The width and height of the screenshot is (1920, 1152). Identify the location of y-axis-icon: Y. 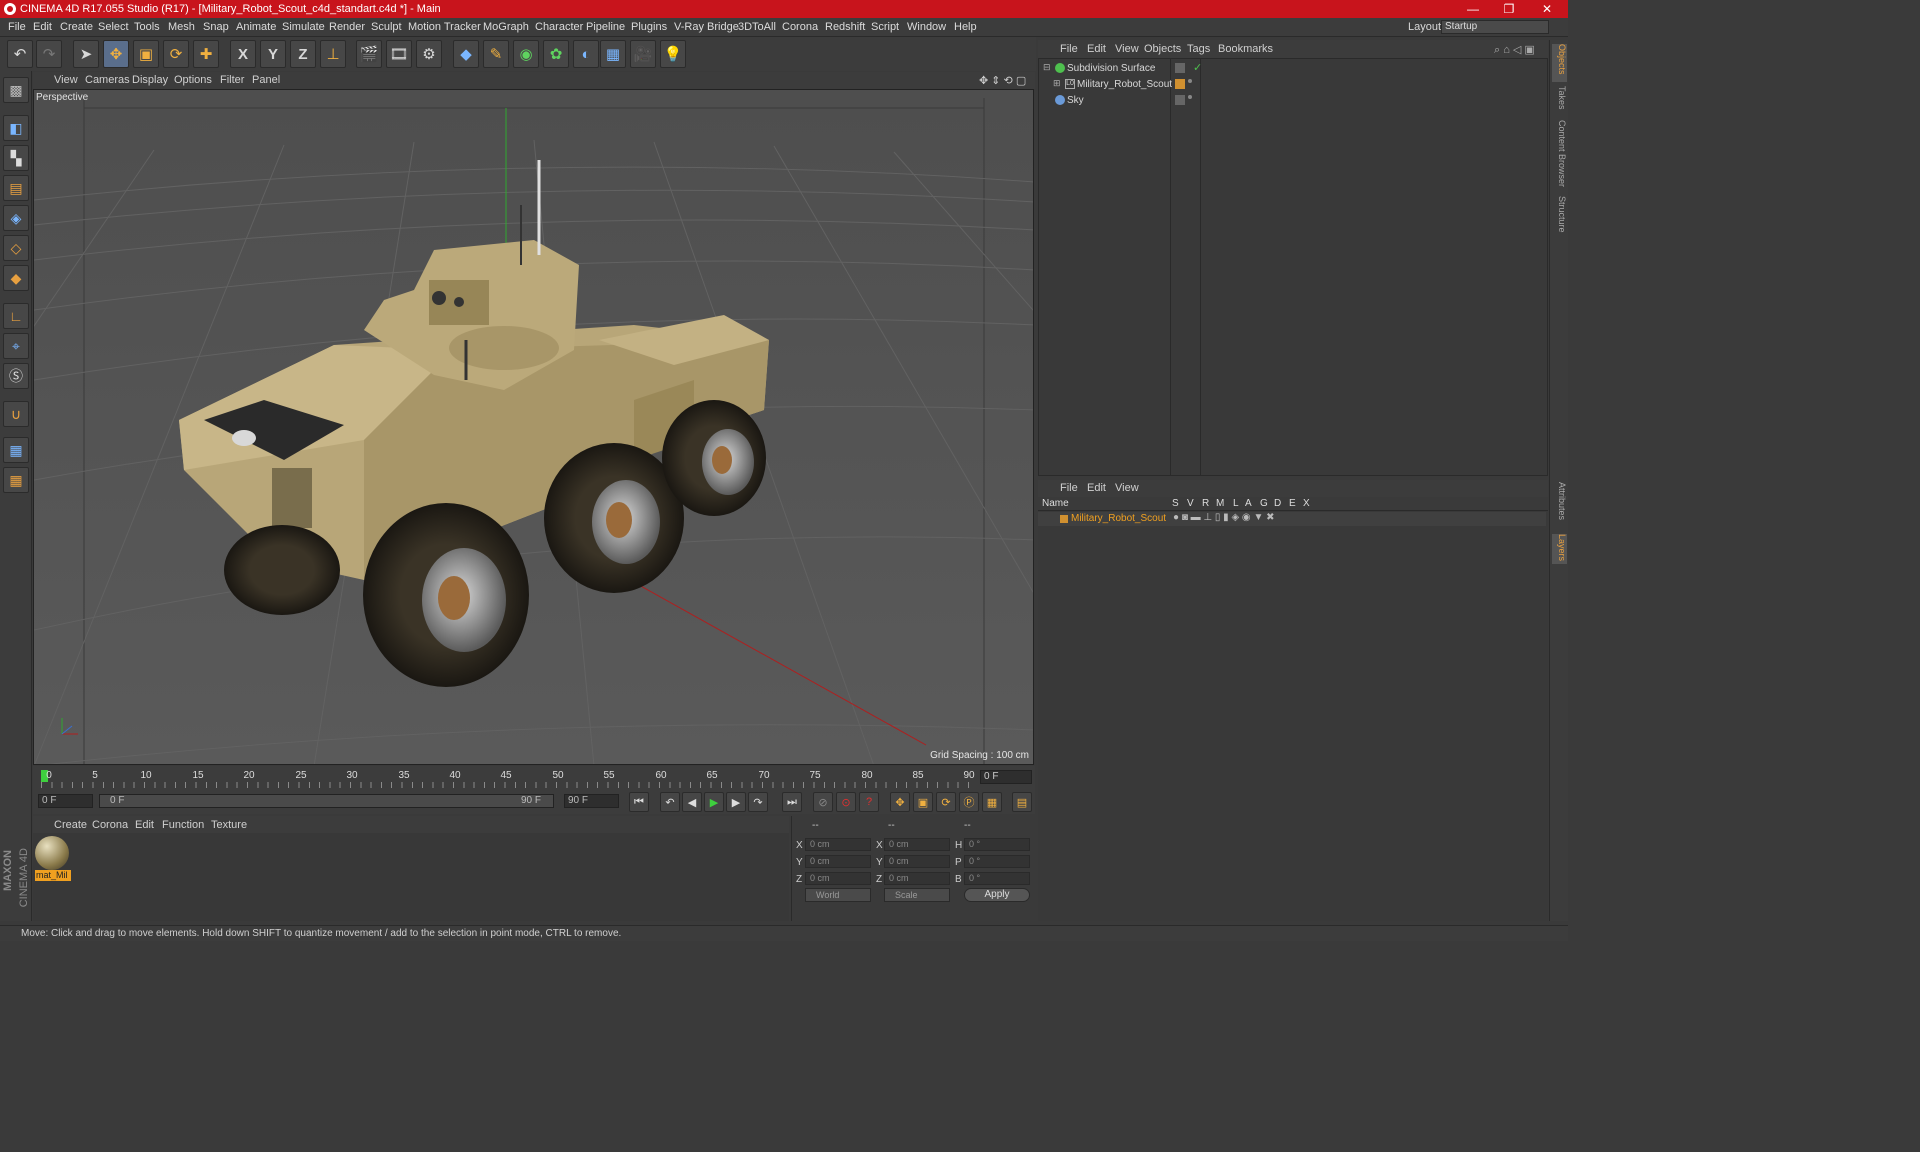
(273, 54).